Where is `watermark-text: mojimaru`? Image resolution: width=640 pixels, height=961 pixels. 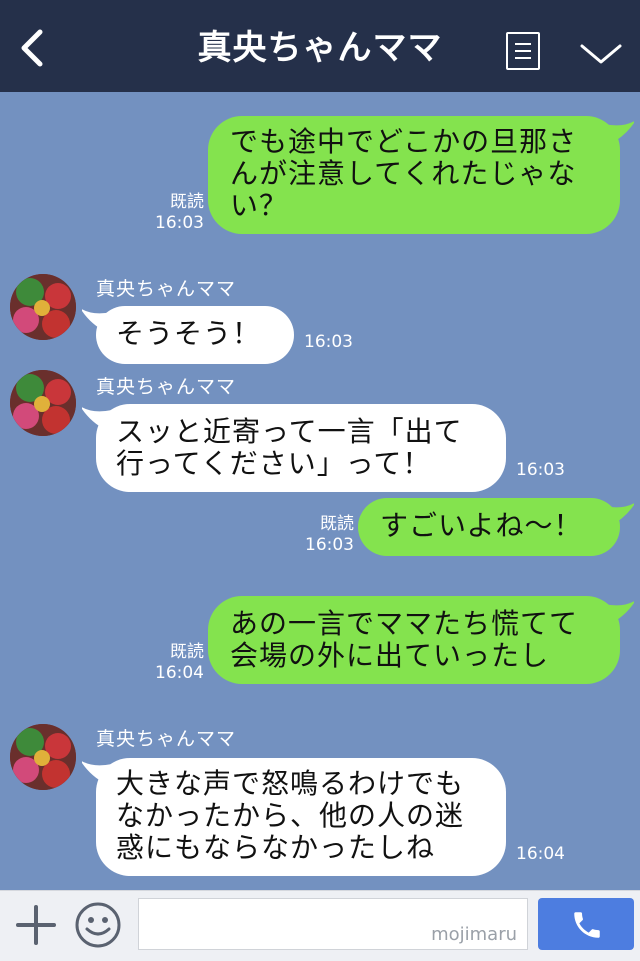
watermark-text: mojimaru is located at coordinates (474, 934).